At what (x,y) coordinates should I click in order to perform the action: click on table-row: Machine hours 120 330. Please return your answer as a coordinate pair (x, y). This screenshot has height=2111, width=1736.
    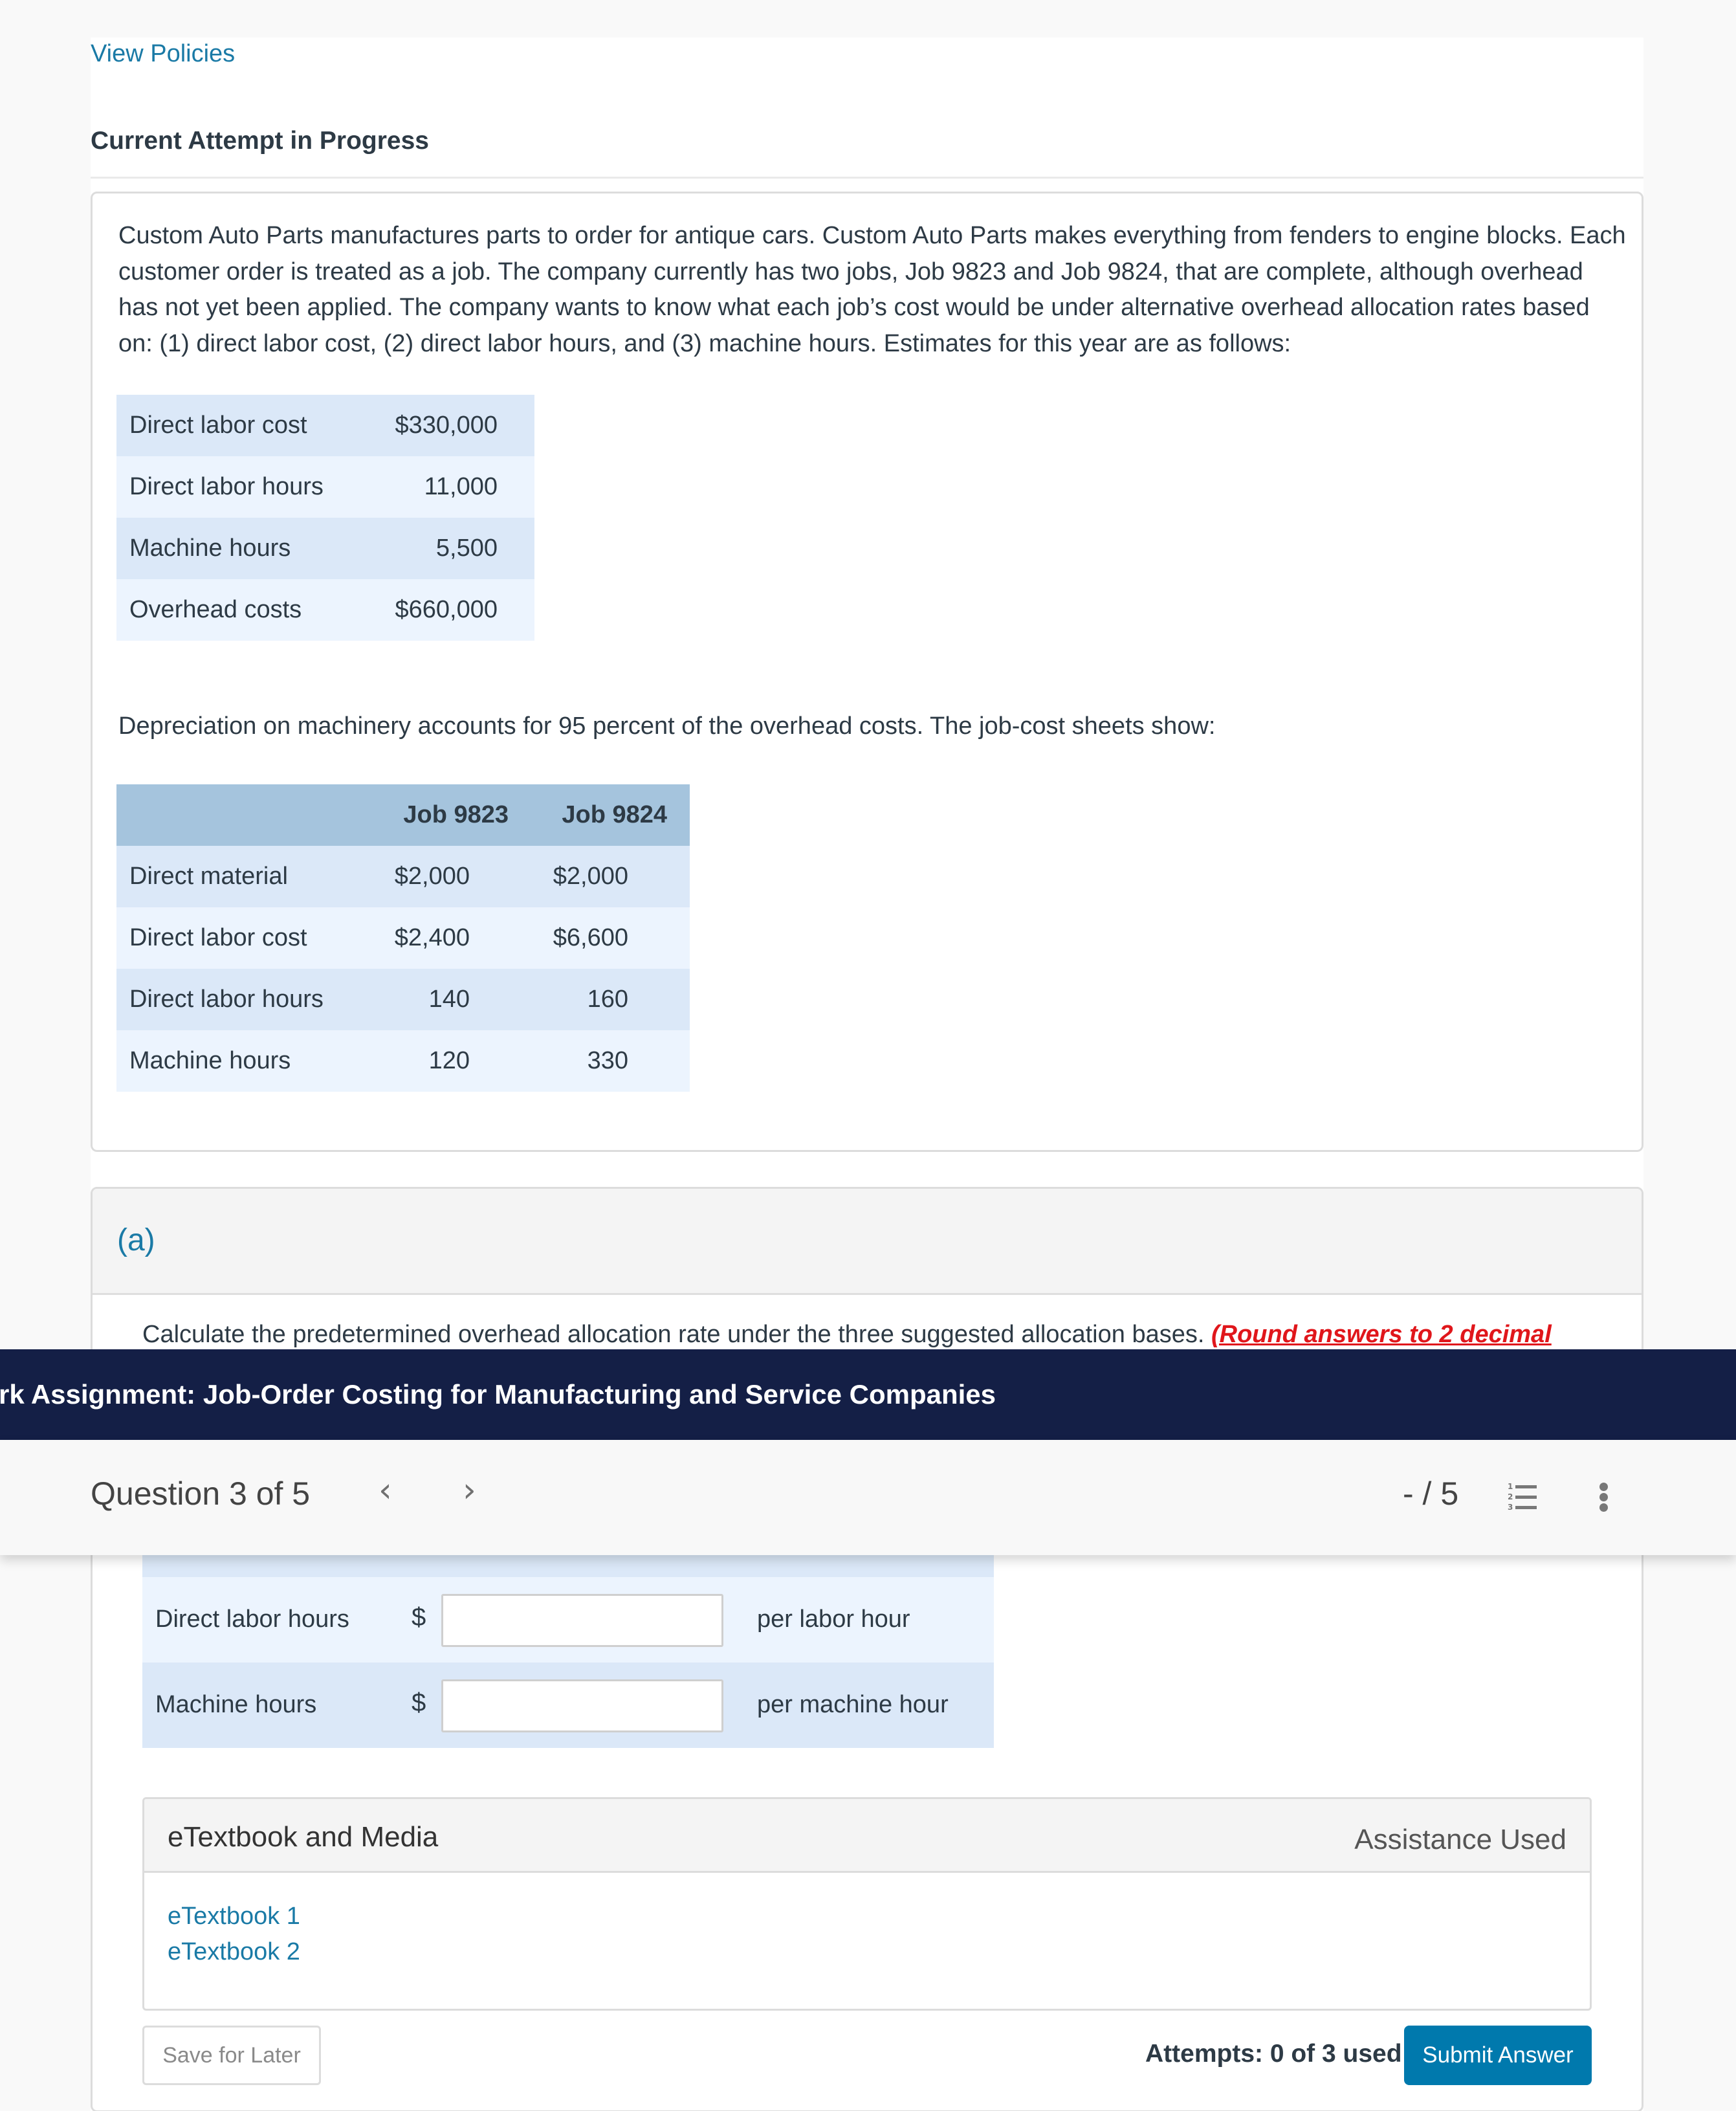
    Looking at the image, I should click on (403, 1061).